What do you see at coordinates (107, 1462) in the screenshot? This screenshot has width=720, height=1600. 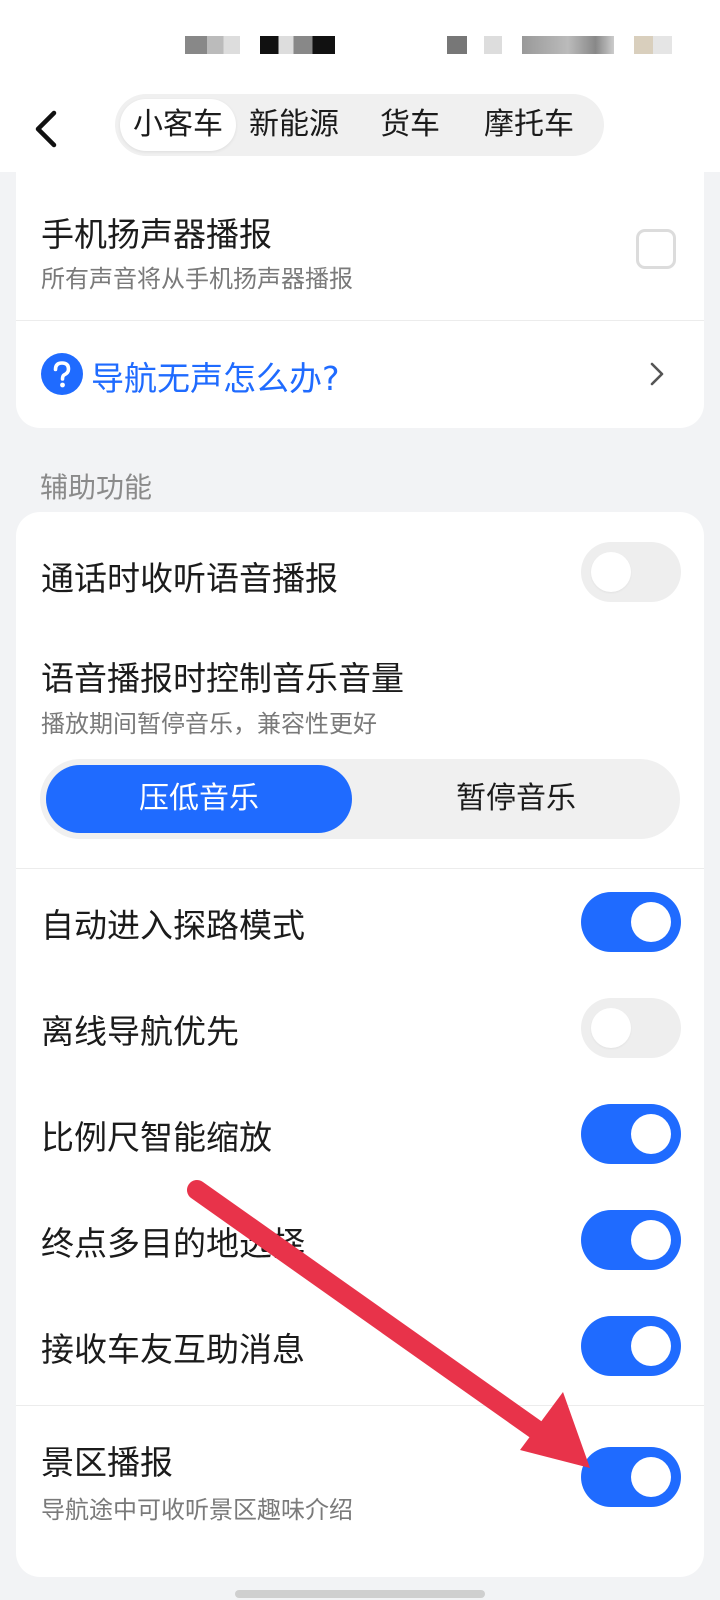 I see `scenic-title: 景区播报` at bounding box center [107, 1462].